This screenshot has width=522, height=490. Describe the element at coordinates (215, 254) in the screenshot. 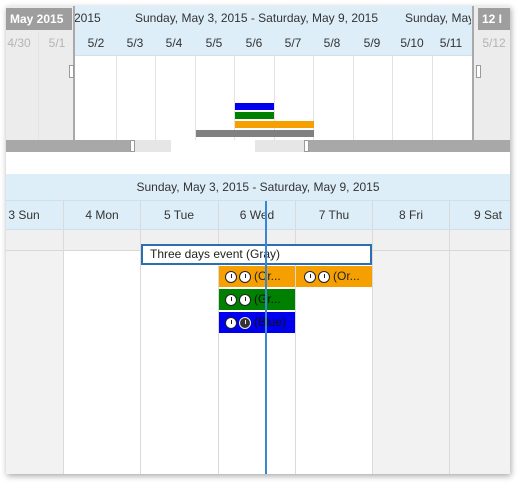

I see `event-title: Three days event (Gray)` at that location.